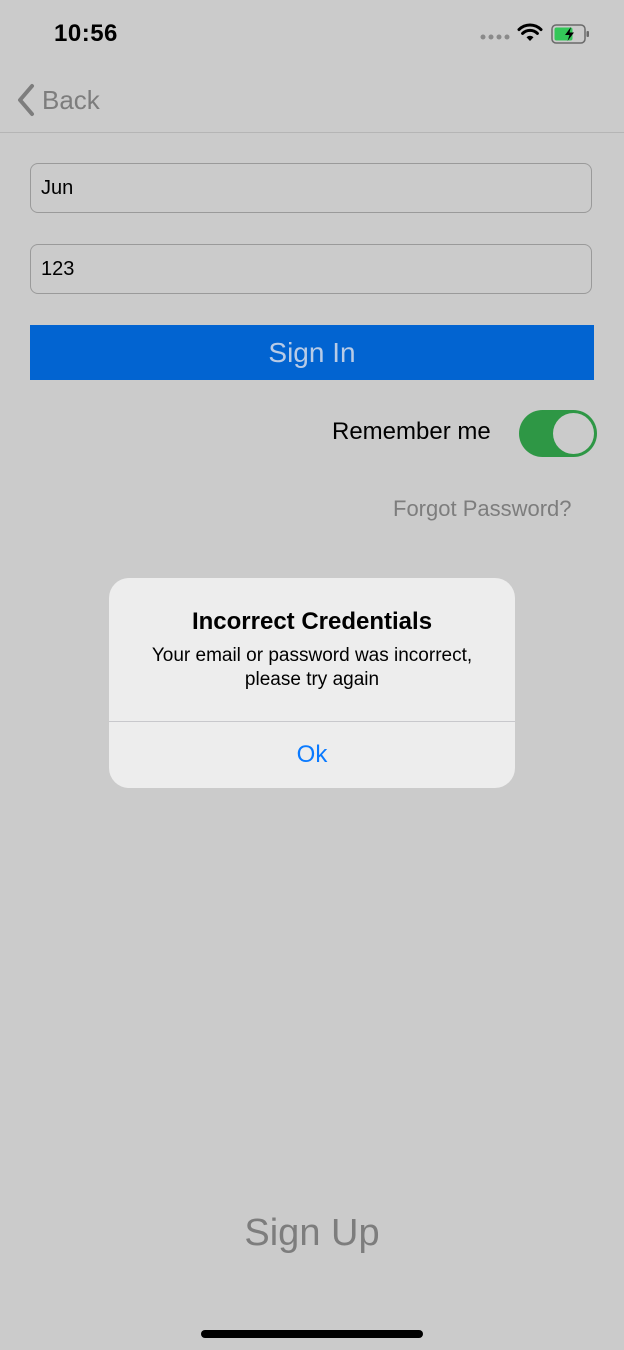  Describe the element at coordinates (86, 33) in the screenshot. I see `status-time: 10:56` at that location.